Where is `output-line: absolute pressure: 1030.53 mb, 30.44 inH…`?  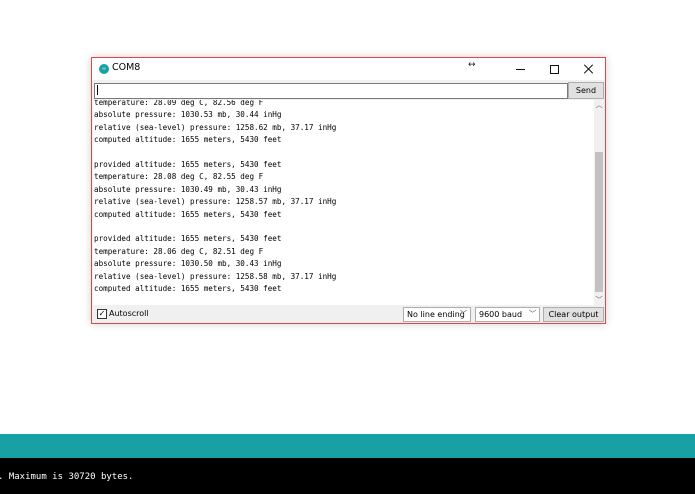 output-line: absolute pressure: 1030.53 mb, 30.44 inH… is located at coordinates (188, 115).